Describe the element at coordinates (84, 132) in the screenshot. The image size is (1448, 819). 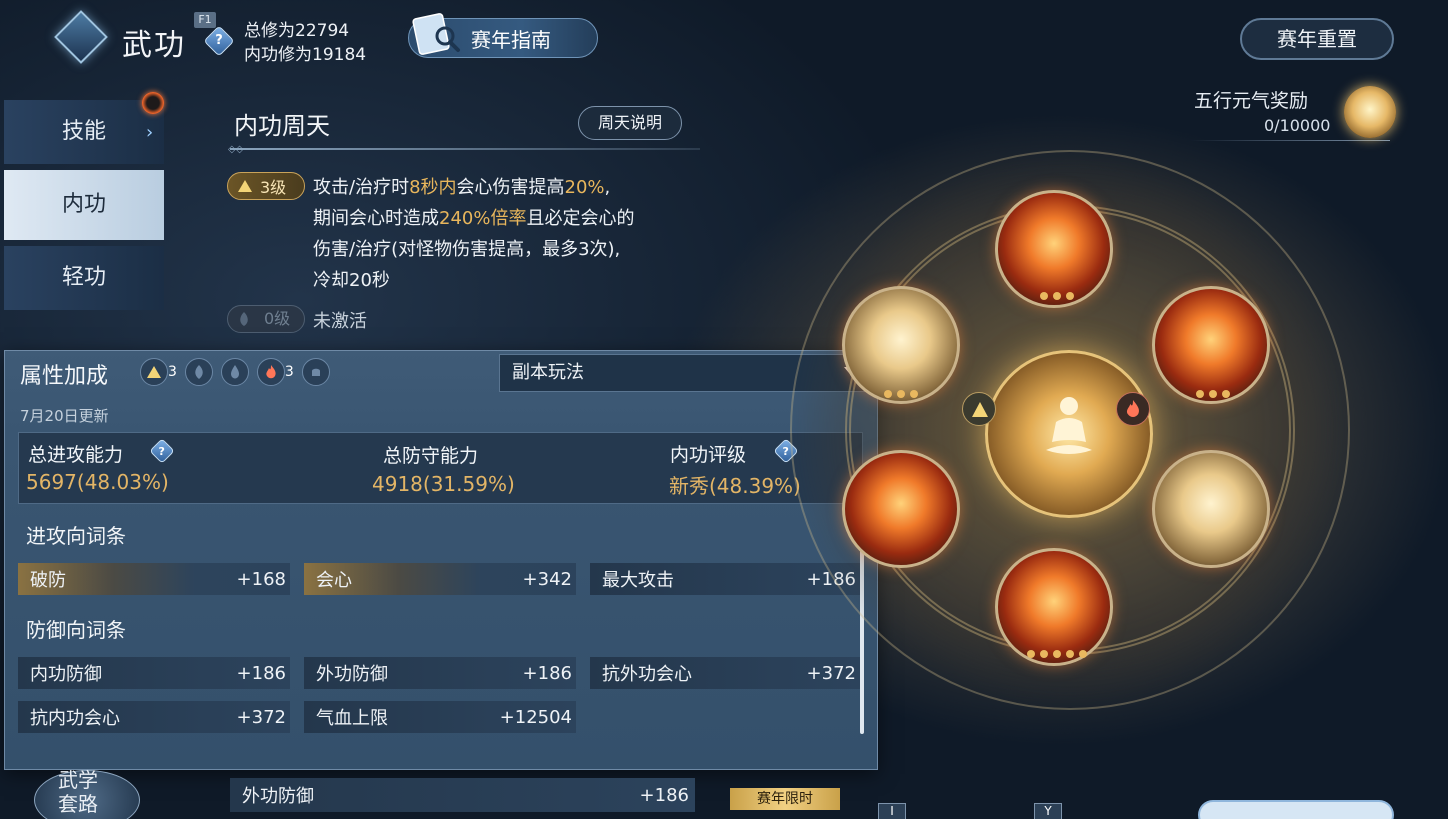
I see `tab-skill: 技能` at that location.